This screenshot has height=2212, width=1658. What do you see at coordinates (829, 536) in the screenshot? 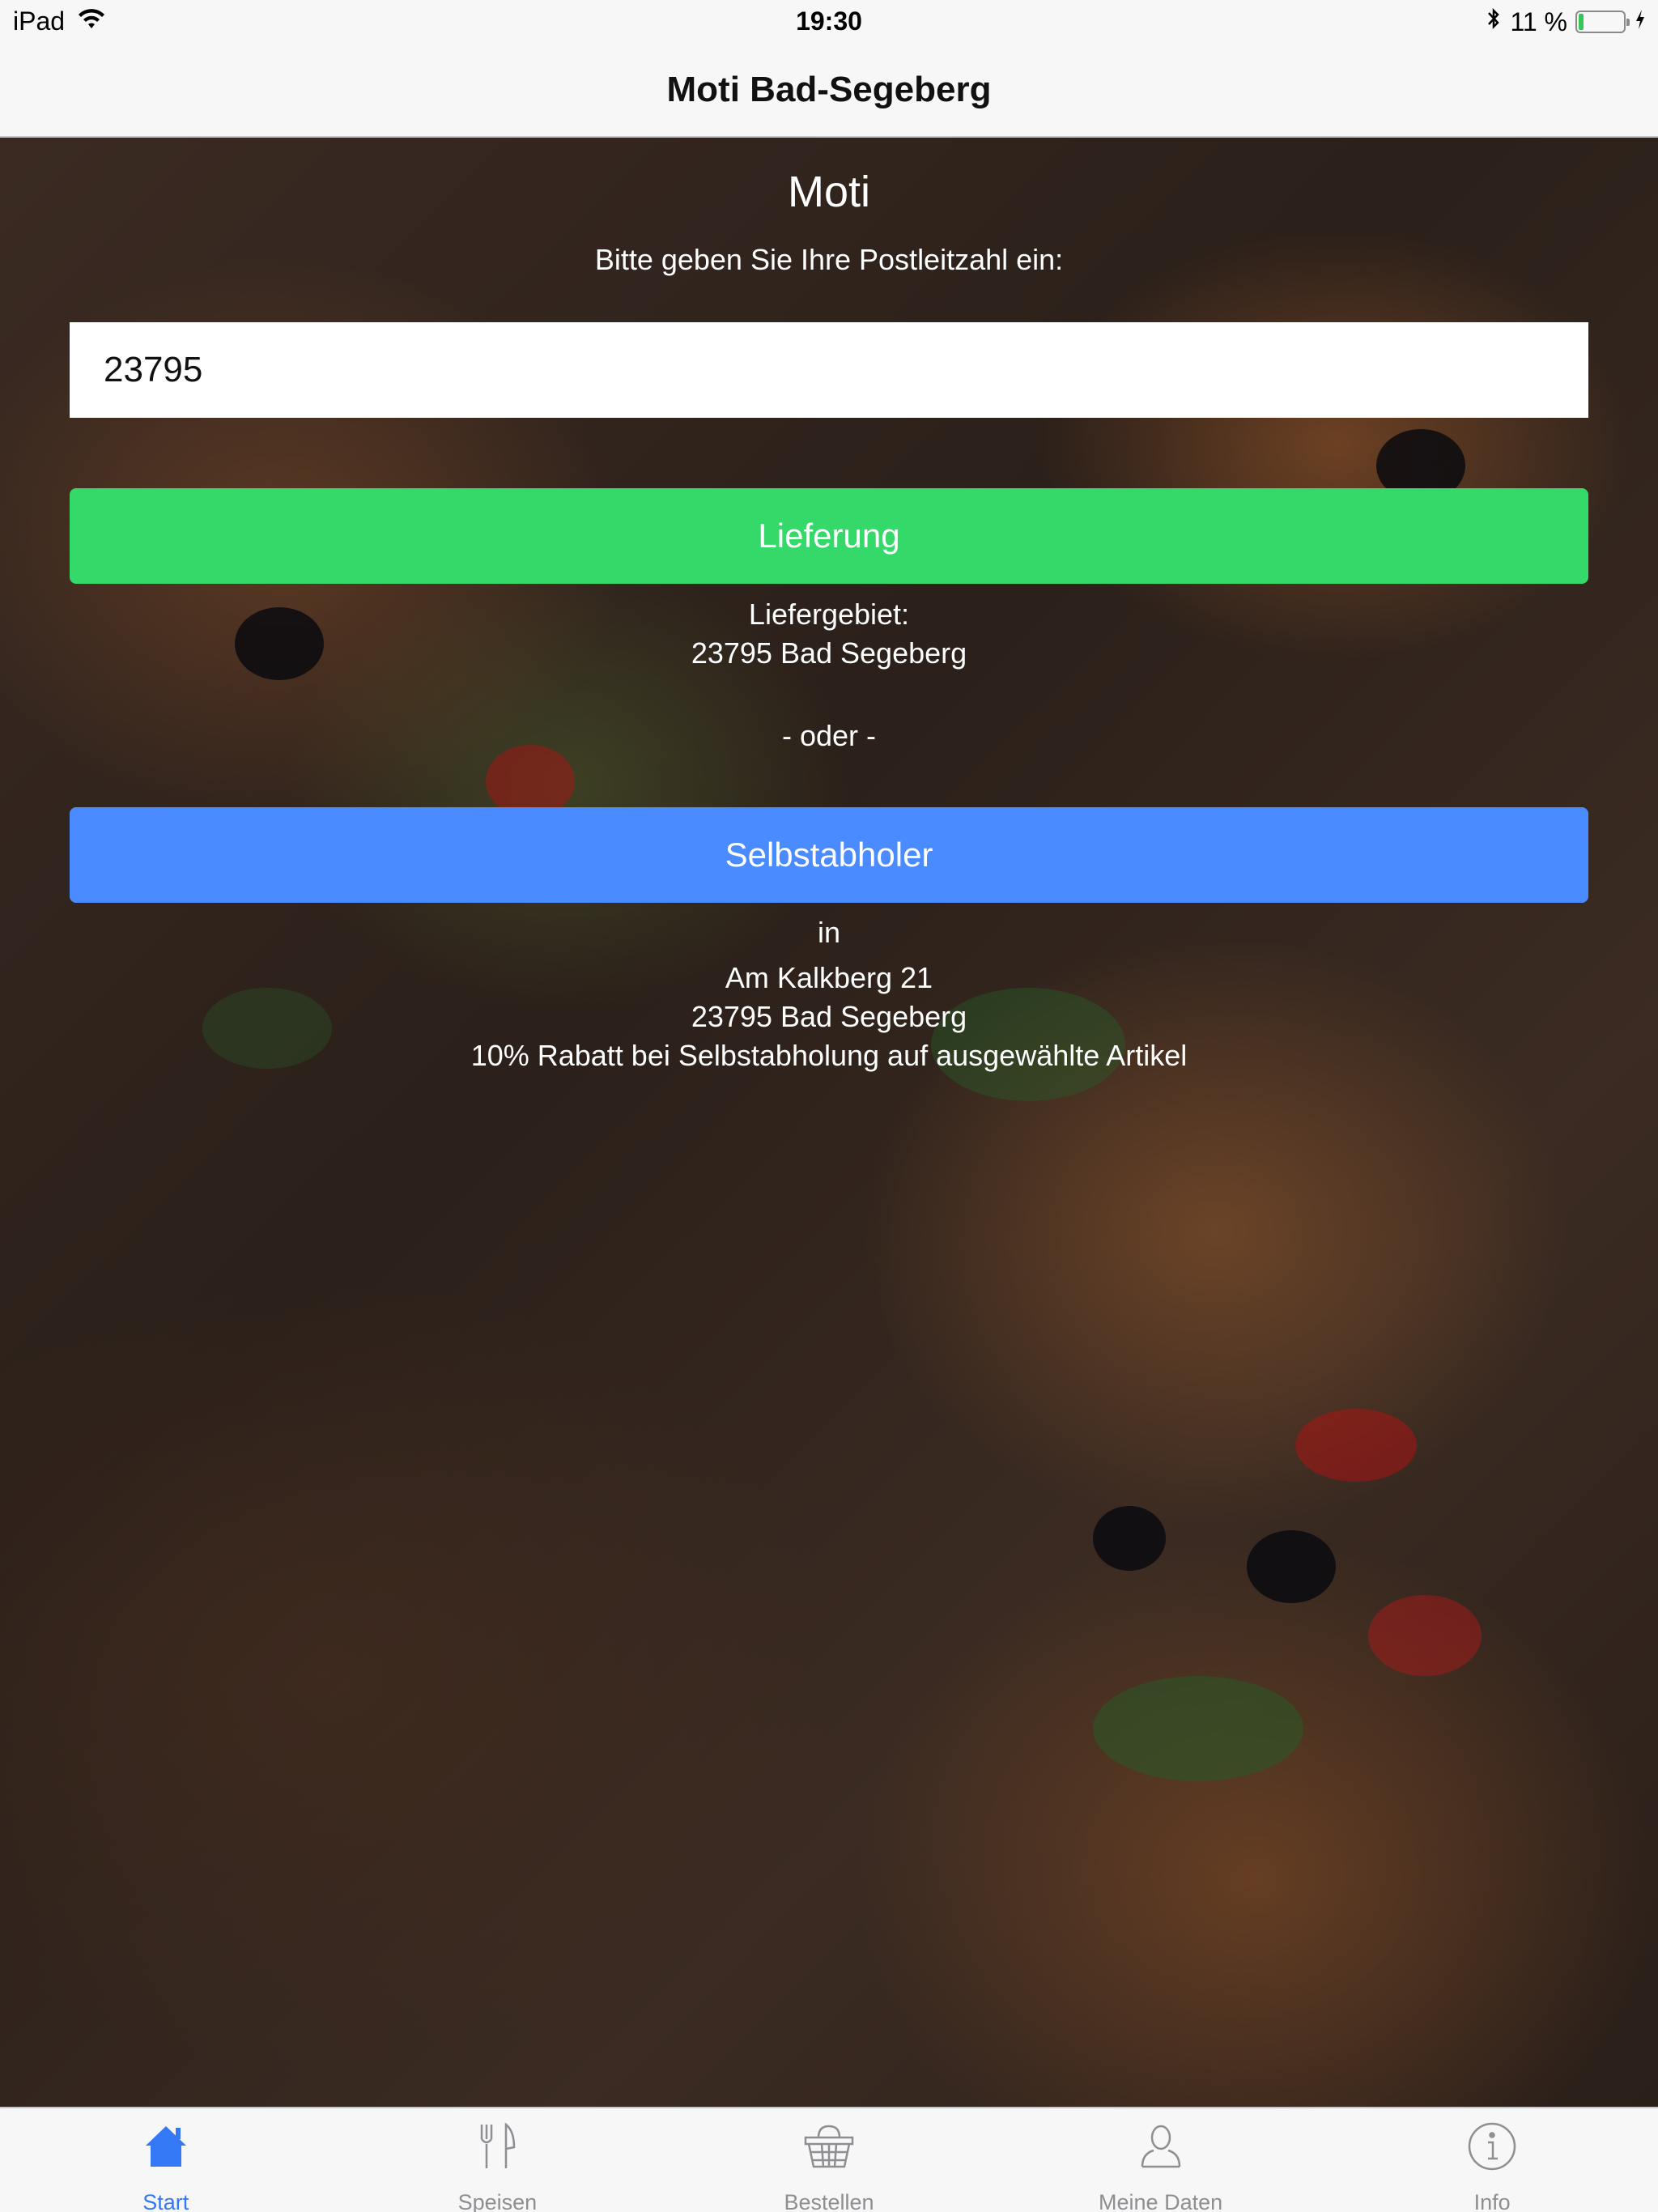
I see `delivery-button: Lieferung` at bounding box center [829, 536].